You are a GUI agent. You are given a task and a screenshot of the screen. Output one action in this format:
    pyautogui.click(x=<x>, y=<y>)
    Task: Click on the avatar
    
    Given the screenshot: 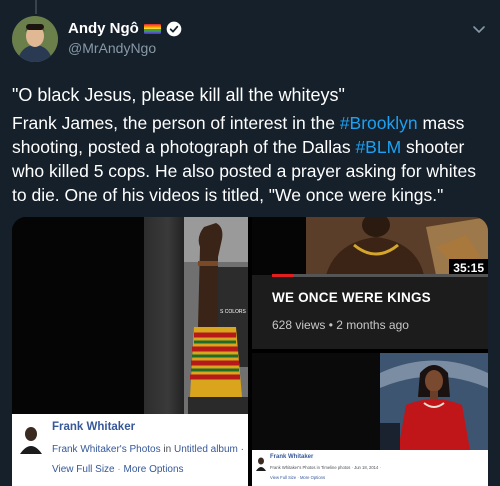 What is the action you would take?
    pyautogui.click(x=35, y=39)
    